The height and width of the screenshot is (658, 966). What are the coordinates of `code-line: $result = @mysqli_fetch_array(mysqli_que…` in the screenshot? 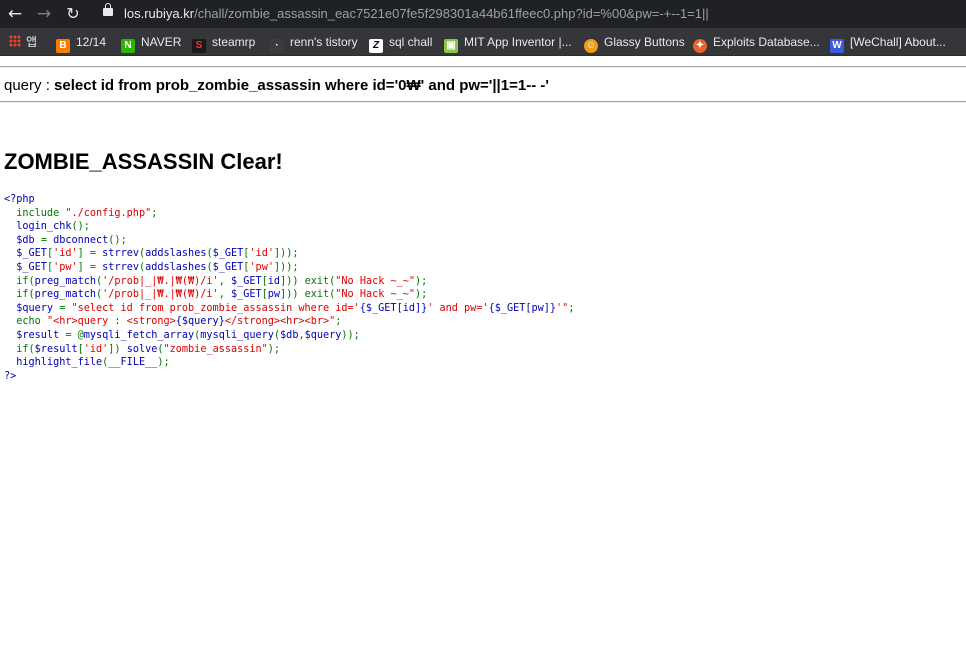 It's located at (289, 336).